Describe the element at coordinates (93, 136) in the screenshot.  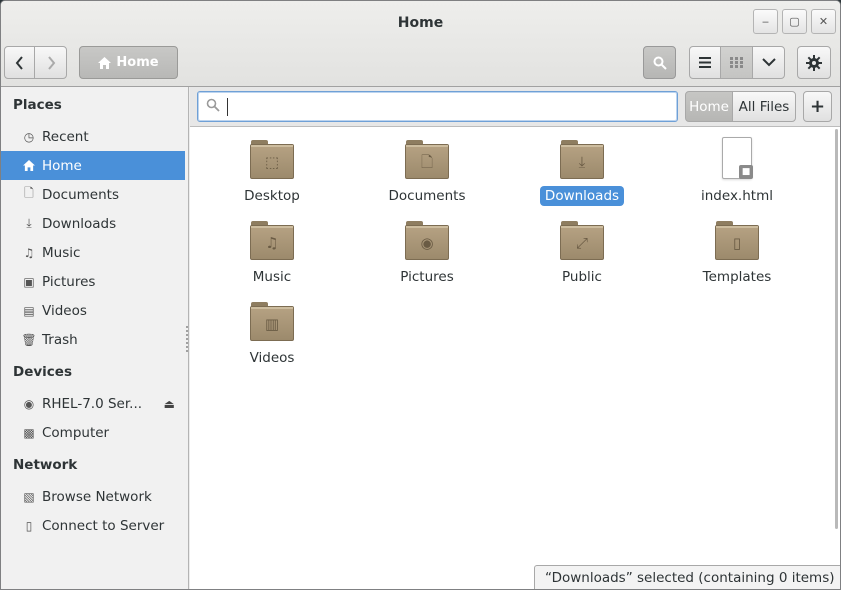
I see `sidebar-item-recent: ◷ Recent` at that location.